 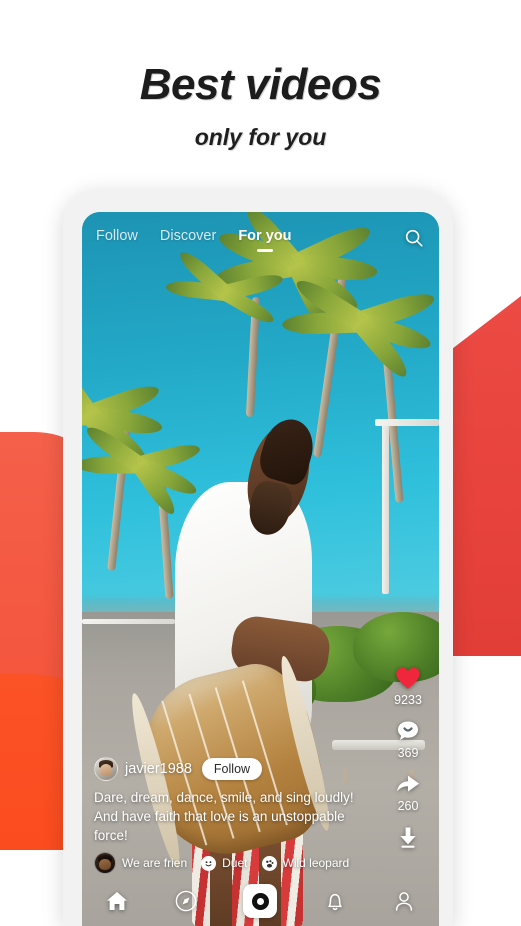 What do you see at coordinates (269, 863) in the screenshot?
I see `paw-icon` at bounding box center [269, 863].